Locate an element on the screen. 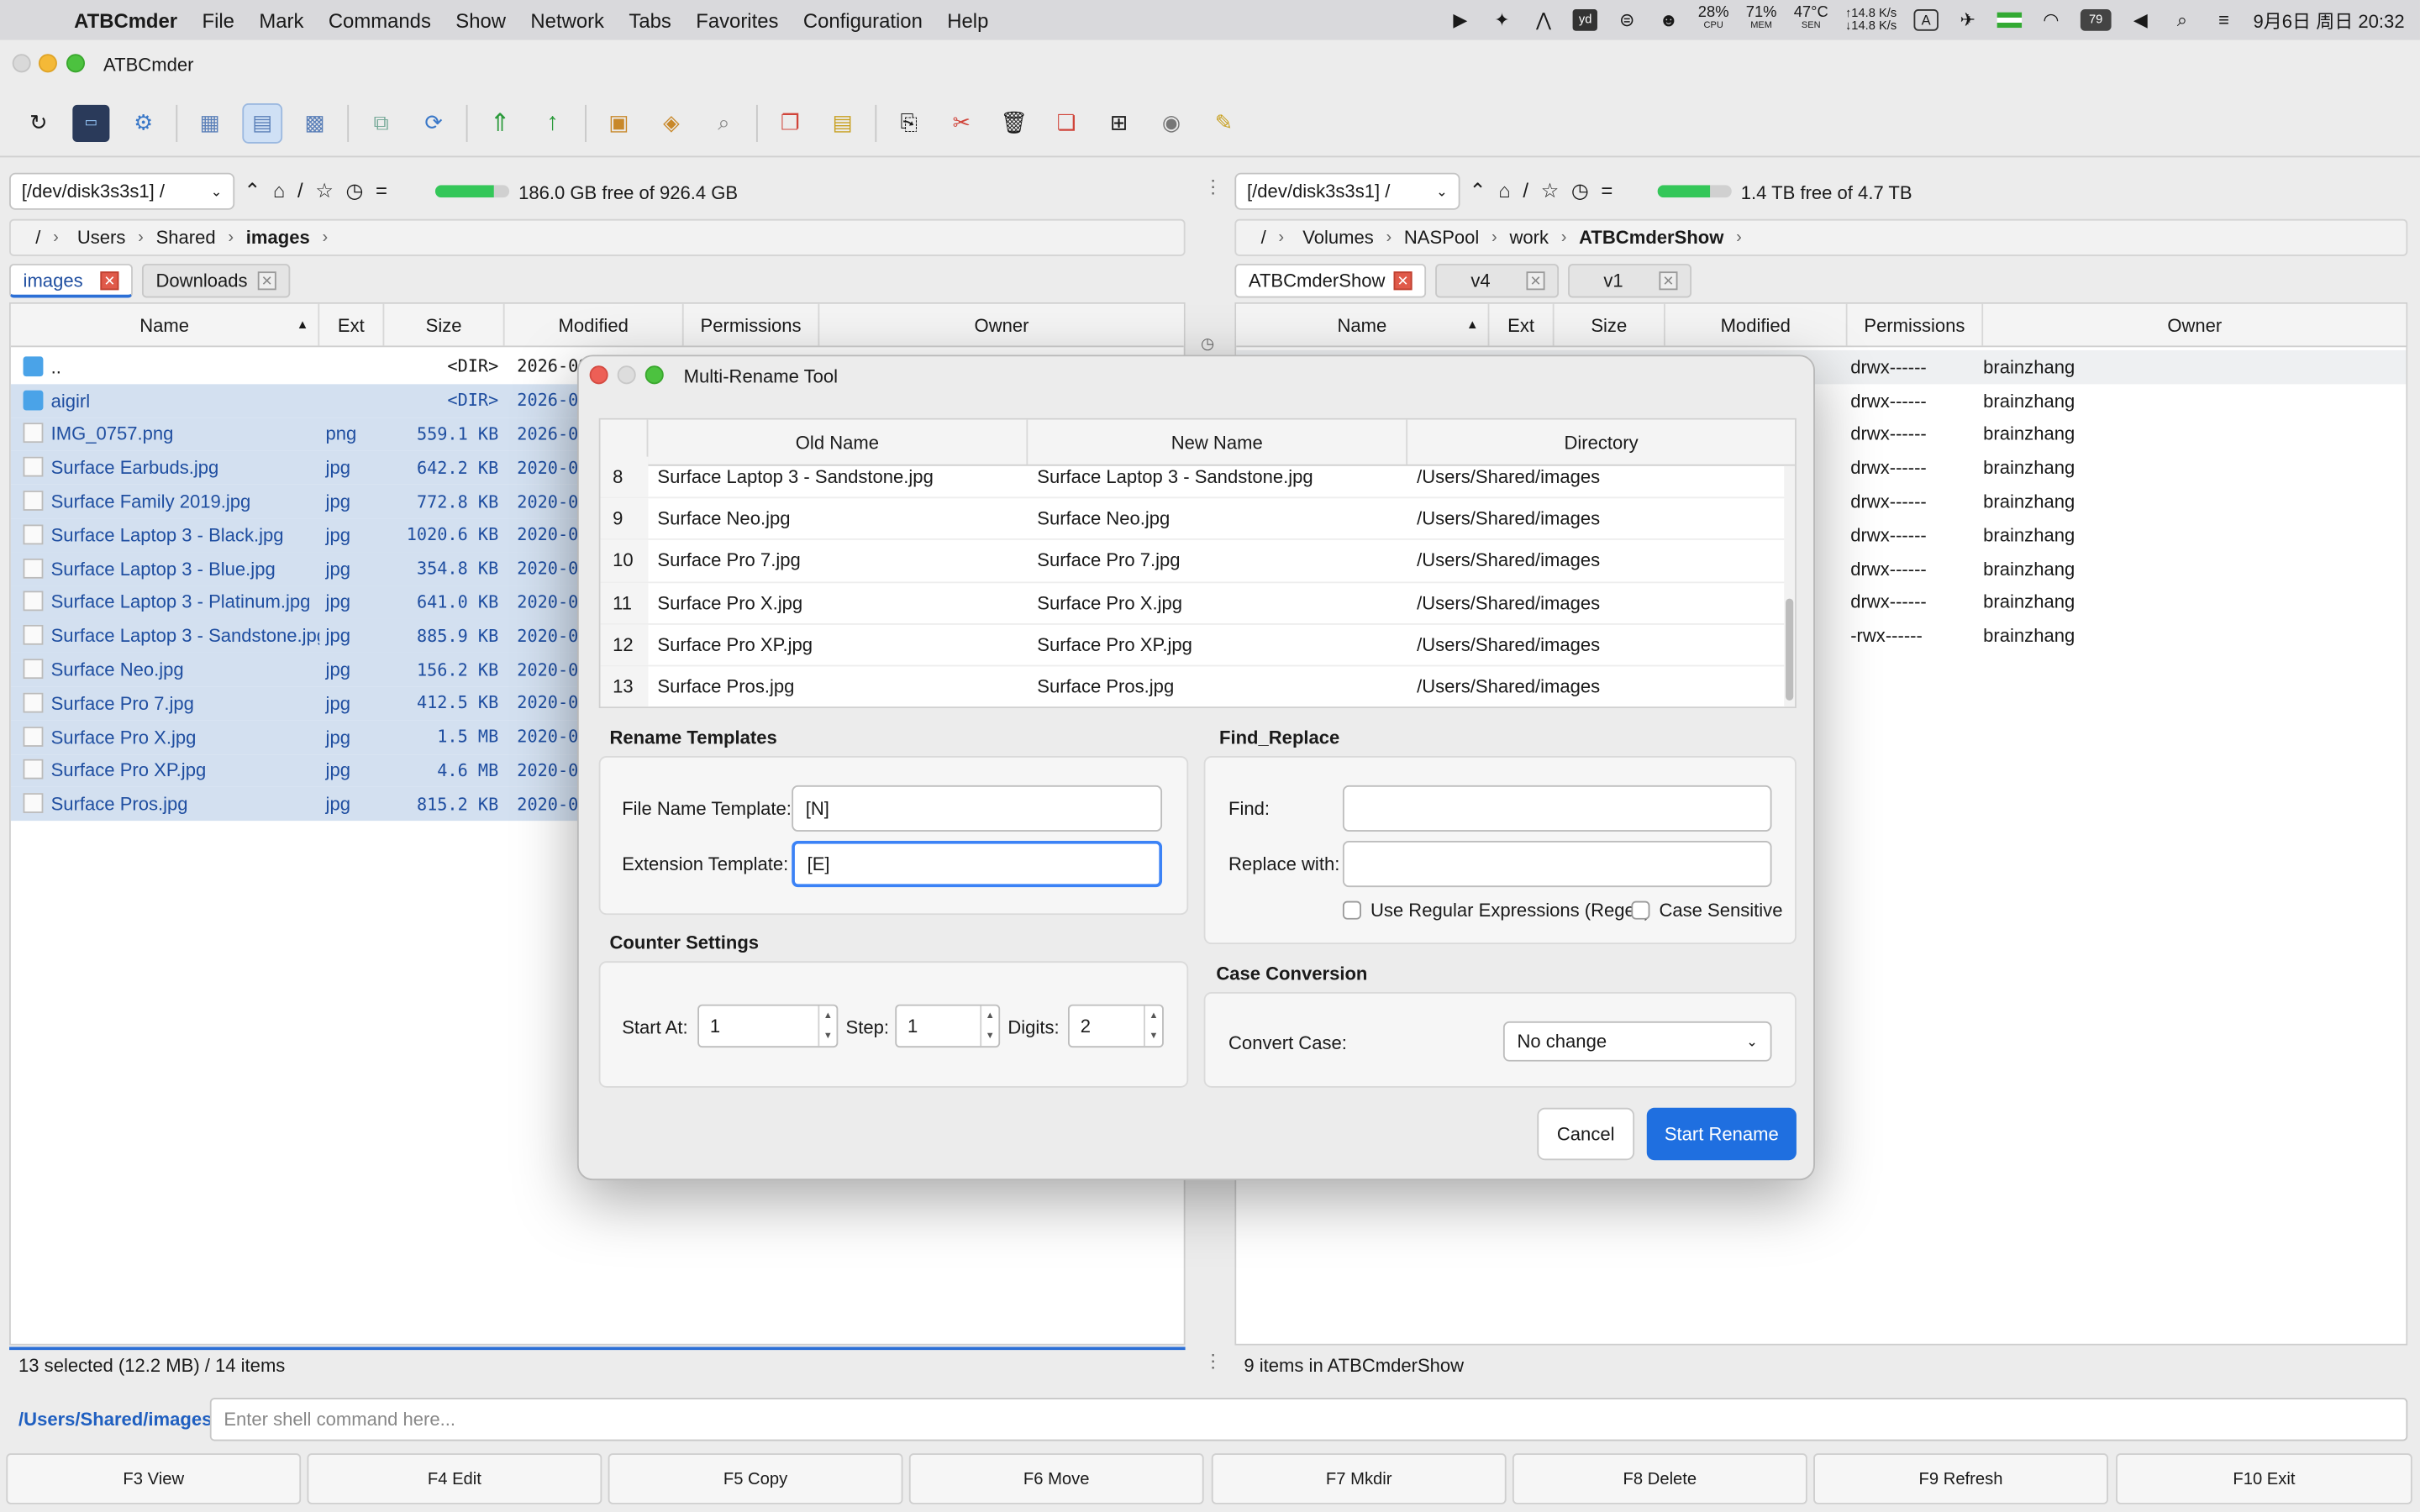 This screenshot has height=1512, width=2420. delete-icon: 🗑 is located at coordinates (1015, 122).